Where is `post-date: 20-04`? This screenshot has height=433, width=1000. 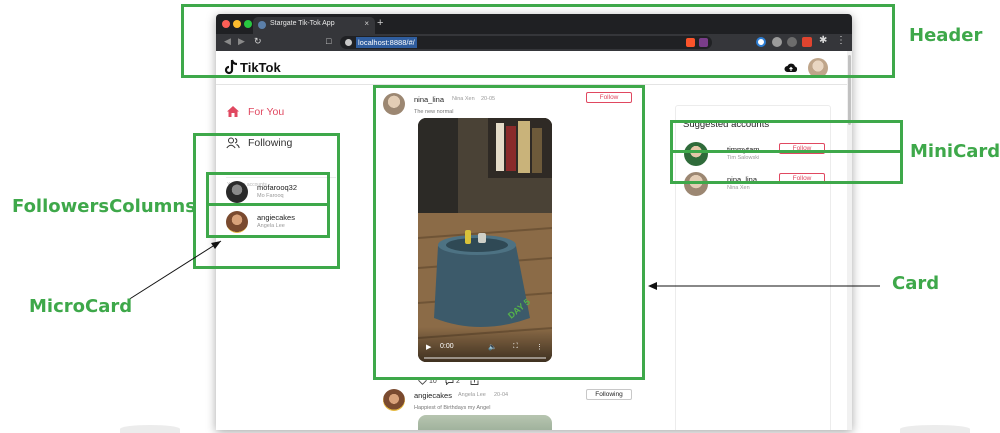 post-date: 20-04 is located at coordinates (501, 395).